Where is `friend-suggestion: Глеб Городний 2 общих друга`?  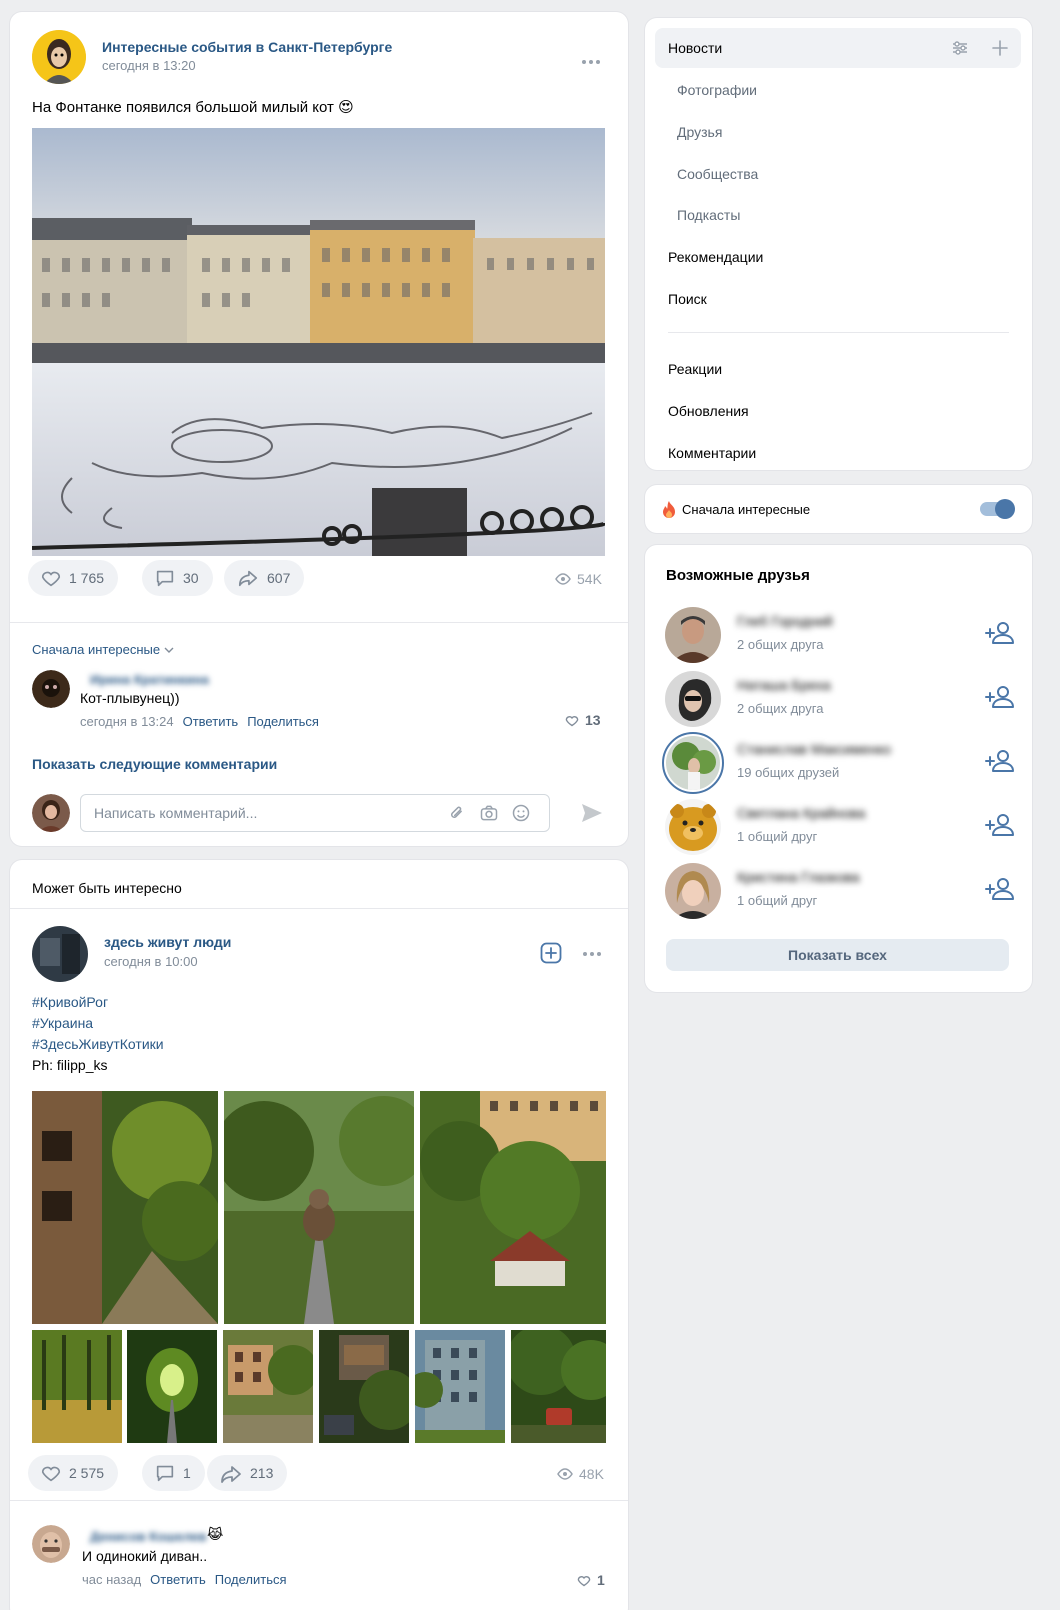 friend-suggestion: Глеб Городний 2 общих друга is located at coordinates (840, 634).